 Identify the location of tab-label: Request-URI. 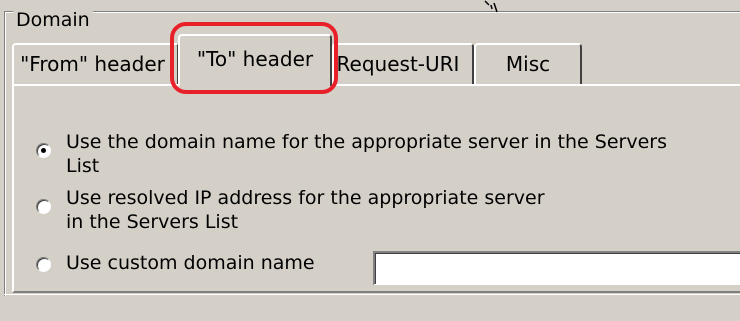
(398, 64).